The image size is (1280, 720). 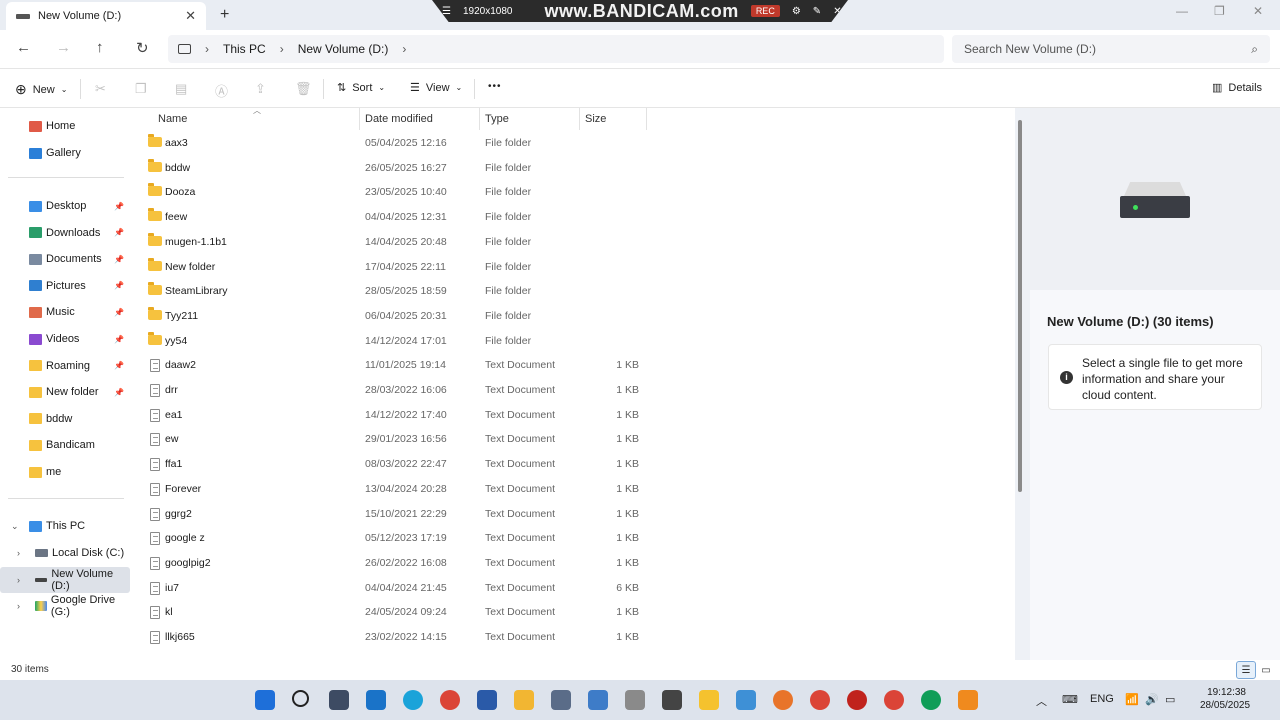 What do you see at coordinates (41, 89) in the screenshot?
I see `new-button: ⊕ New ⌄` at bounding box center [41, 89].